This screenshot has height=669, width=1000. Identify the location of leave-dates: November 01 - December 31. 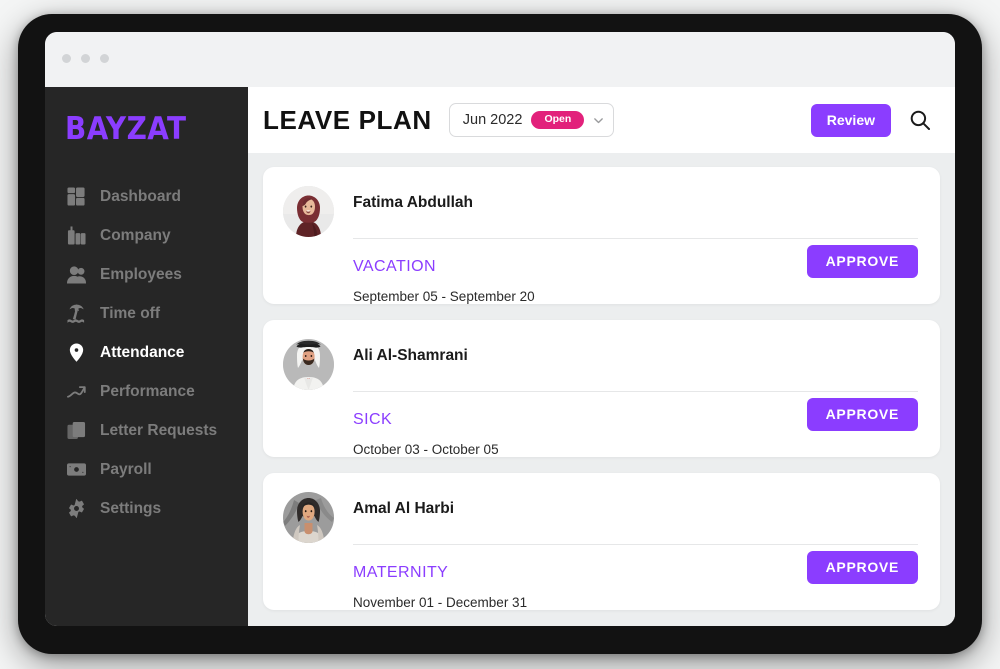
(440, 602).